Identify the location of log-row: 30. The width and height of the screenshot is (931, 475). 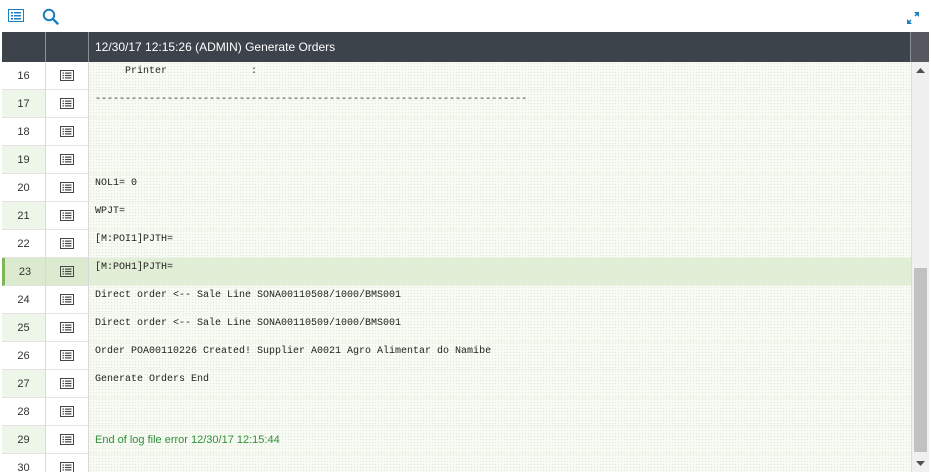
(456, 463).